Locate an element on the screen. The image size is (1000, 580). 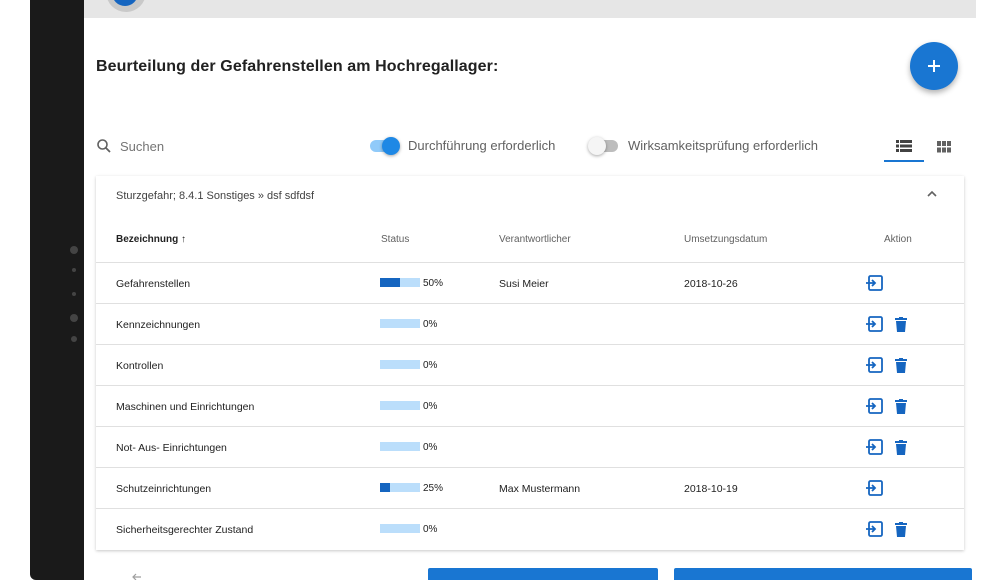
plus-icon is located at coordinates (934, 66).